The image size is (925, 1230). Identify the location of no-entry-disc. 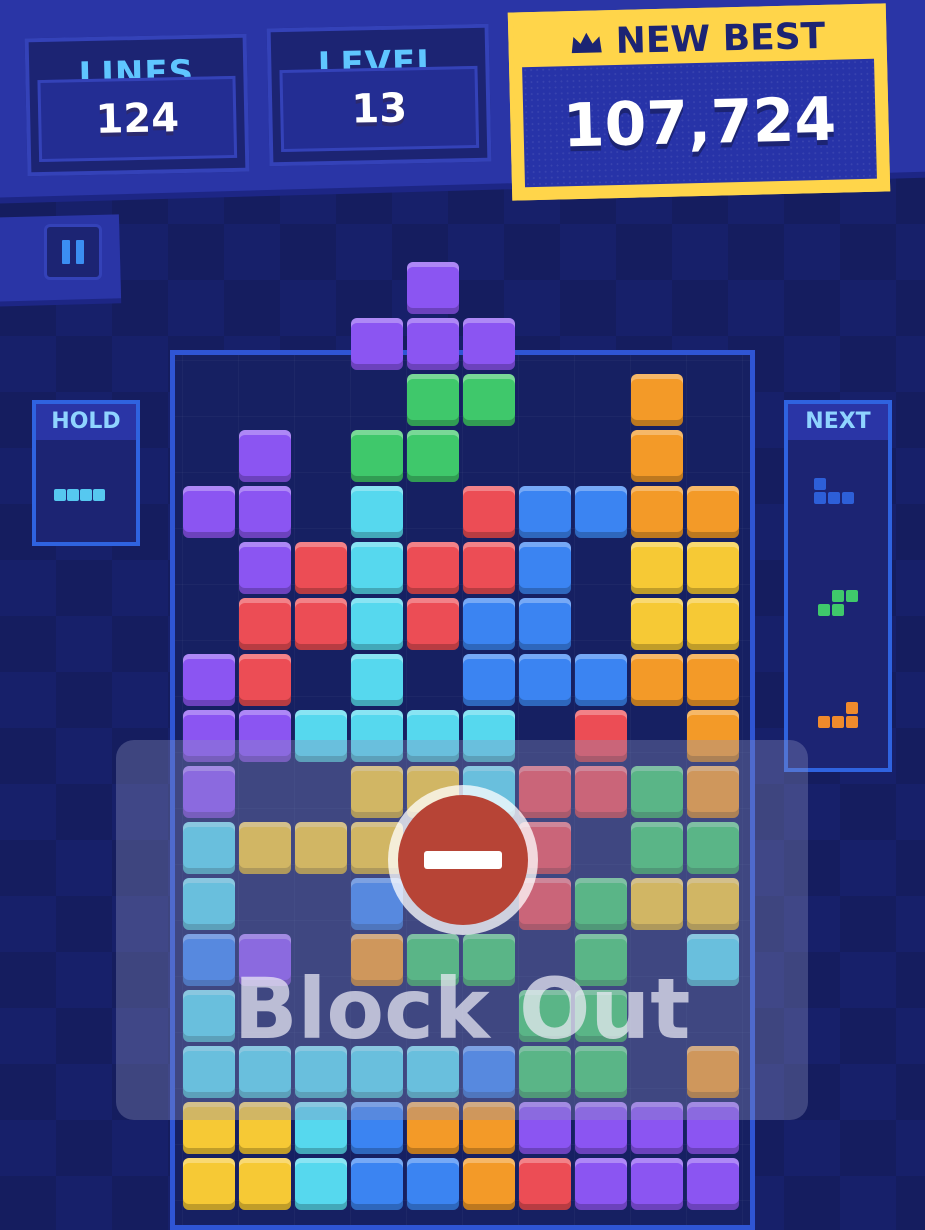
(463, 860).